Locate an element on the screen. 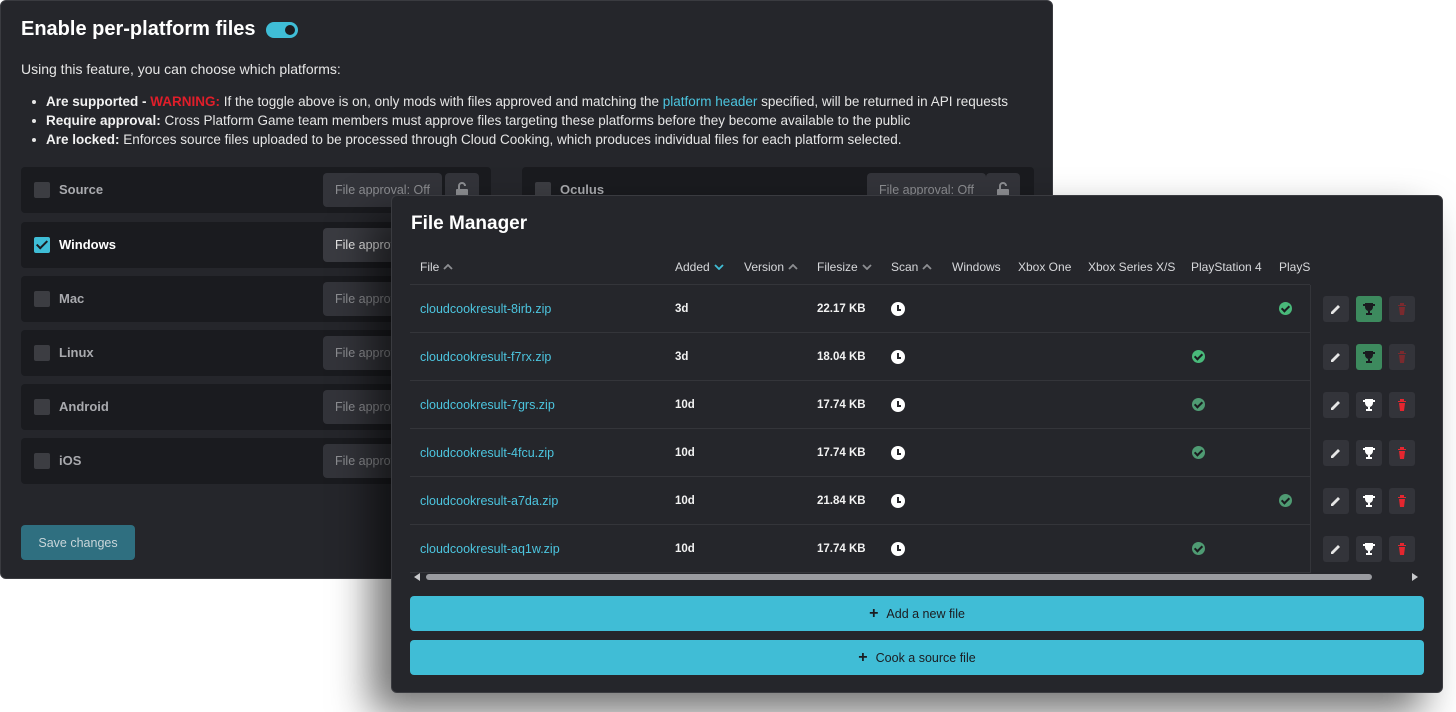 The height and width of the screenshot is (712, 1456). add-file-label: Add a new file is located at coordinates (925, 613).